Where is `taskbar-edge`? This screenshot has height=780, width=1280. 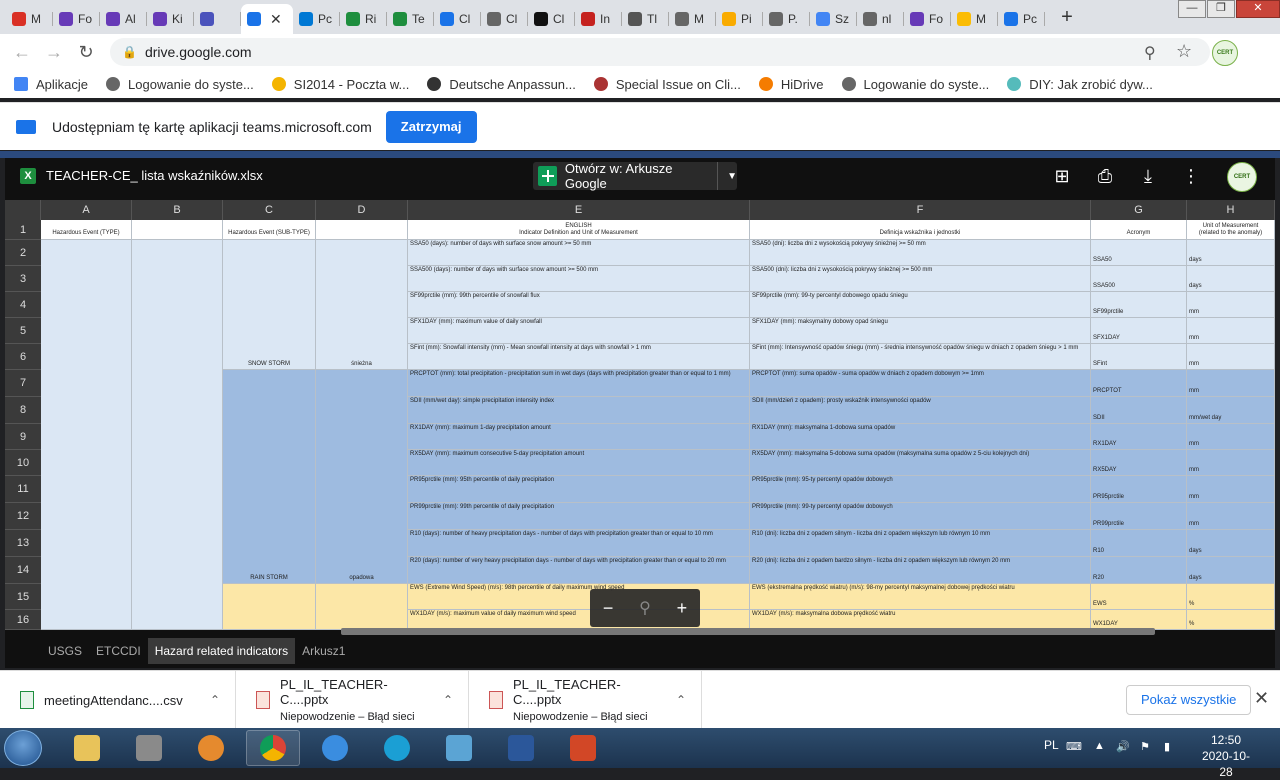
taskbar-edge is located at coordinates (397, 748).